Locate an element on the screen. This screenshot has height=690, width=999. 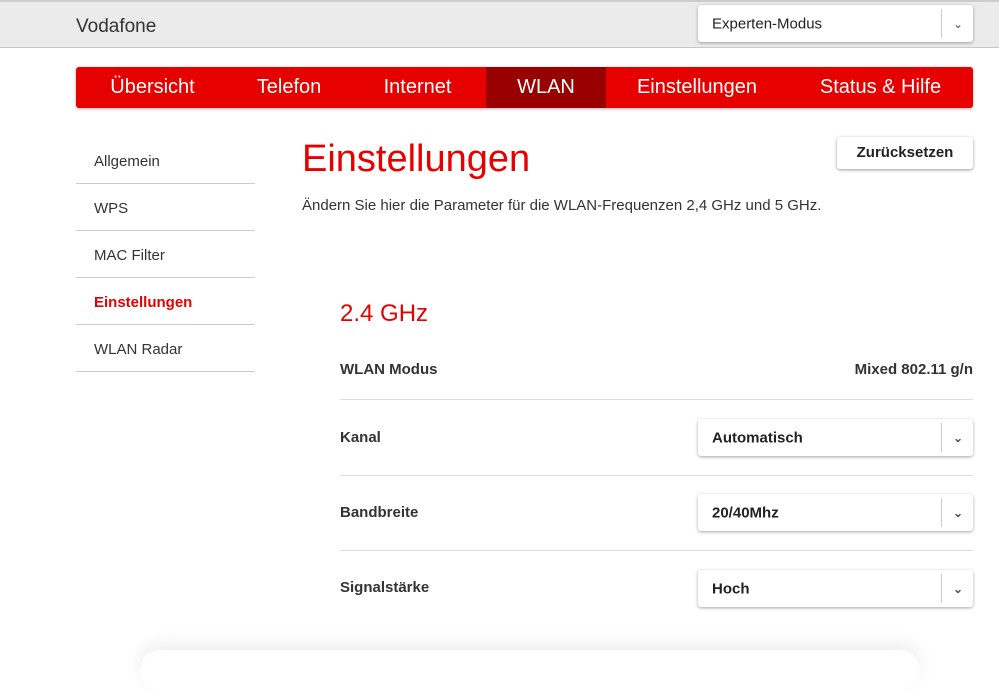
next-panel-shadow is located at coordinates (530, 670).